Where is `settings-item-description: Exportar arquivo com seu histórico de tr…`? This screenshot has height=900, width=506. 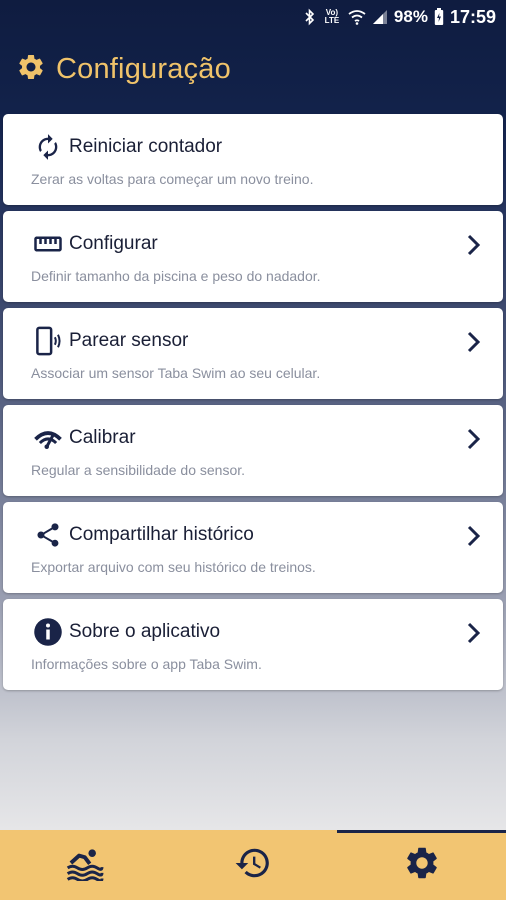 settings-item-description: Exportar arquivo com seu histórico de tr… is located at coordinates (173, 567).